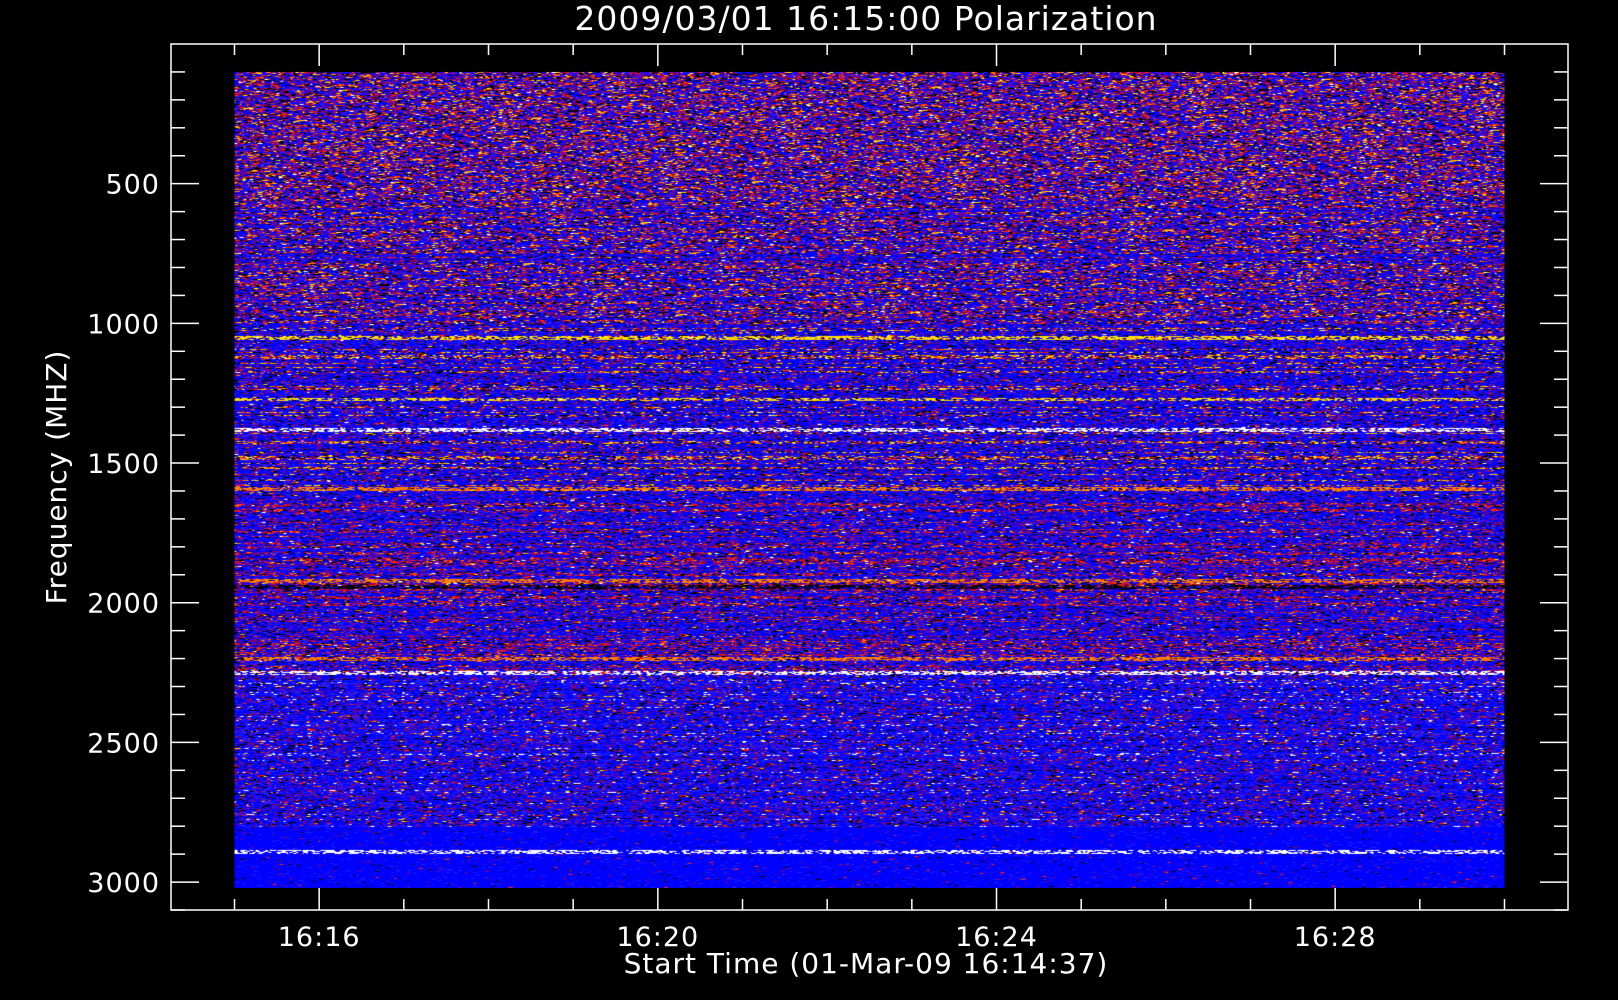 This screenshot has width=1618, height=1000. What do you see at coordinates (865, 19) in the screenshot?
I see `chart-title: 2009/03/01 16:15:00 Polarization` at bounding box center [865, 19].